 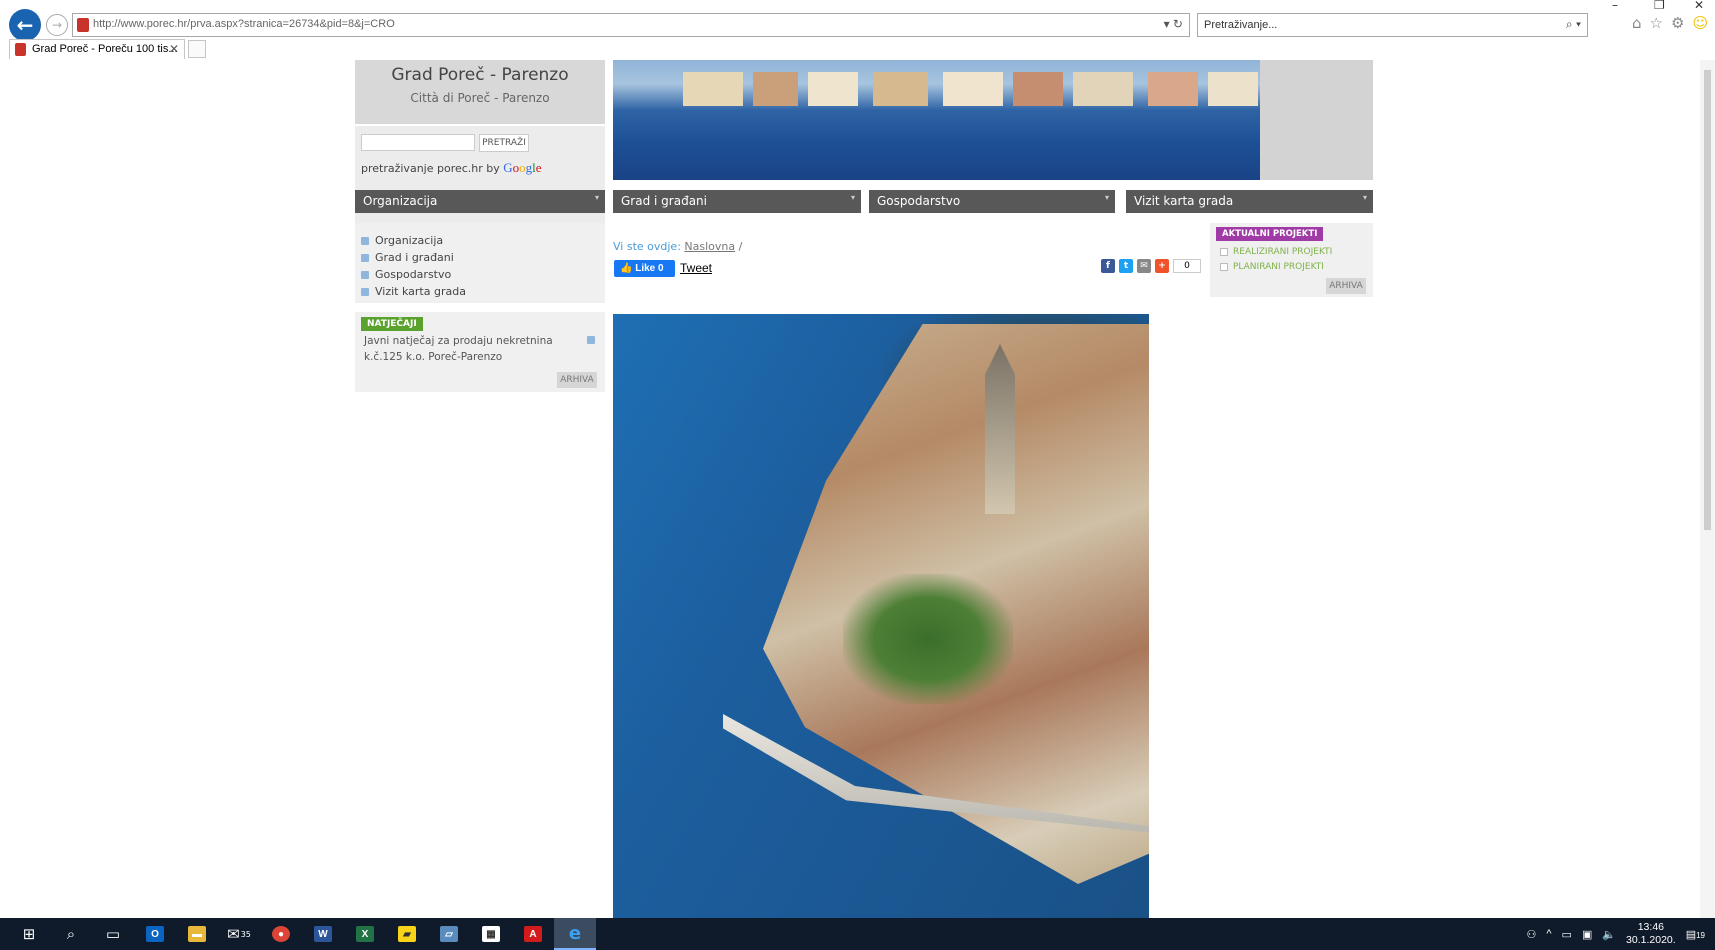 What do you see at coordinates (1659, 6) in the screenshot?
I see `restore-icon: ❐` at bounding box center [1659, 6].